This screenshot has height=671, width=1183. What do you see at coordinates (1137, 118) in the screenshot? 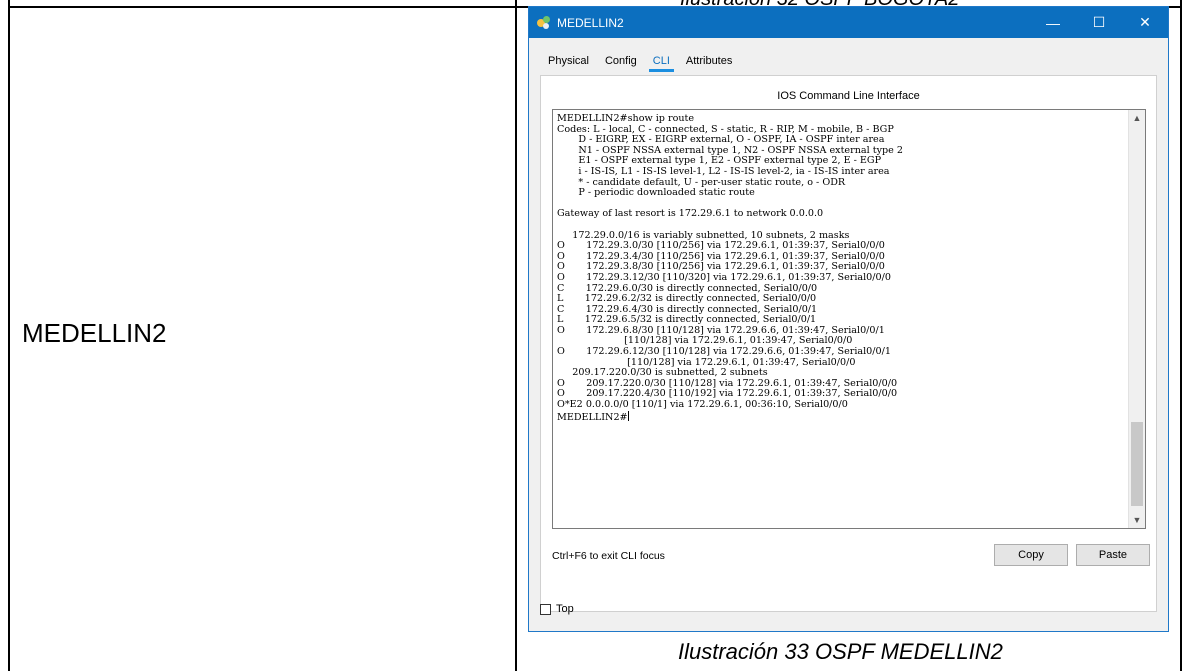
I see `scroll-up-arrow-icon: ▲` at bounding box center [1137, 118].